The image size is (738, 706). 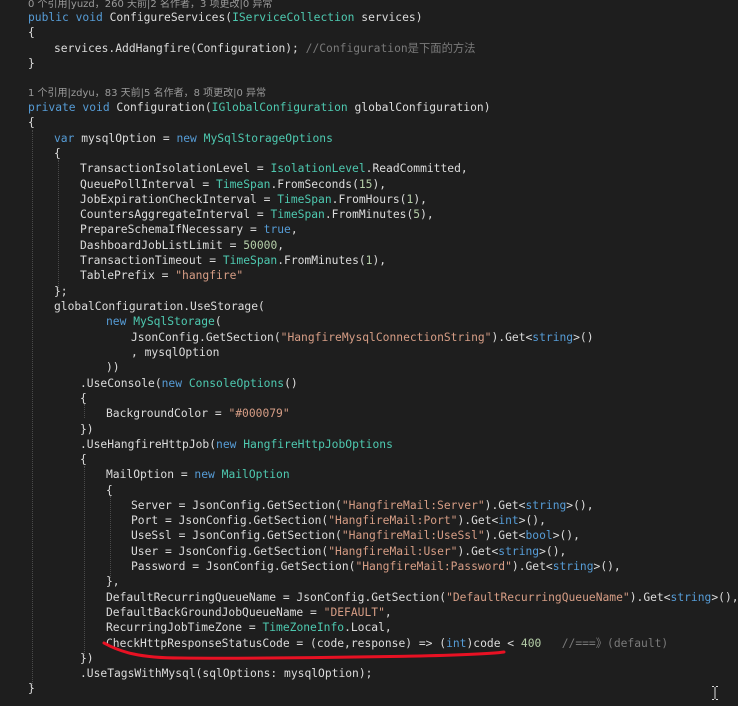 What do you see at coordinates (175, 214) in the screenshot?
I see `property: CountersAggregateInterval =` at bounding box center [175, 214].